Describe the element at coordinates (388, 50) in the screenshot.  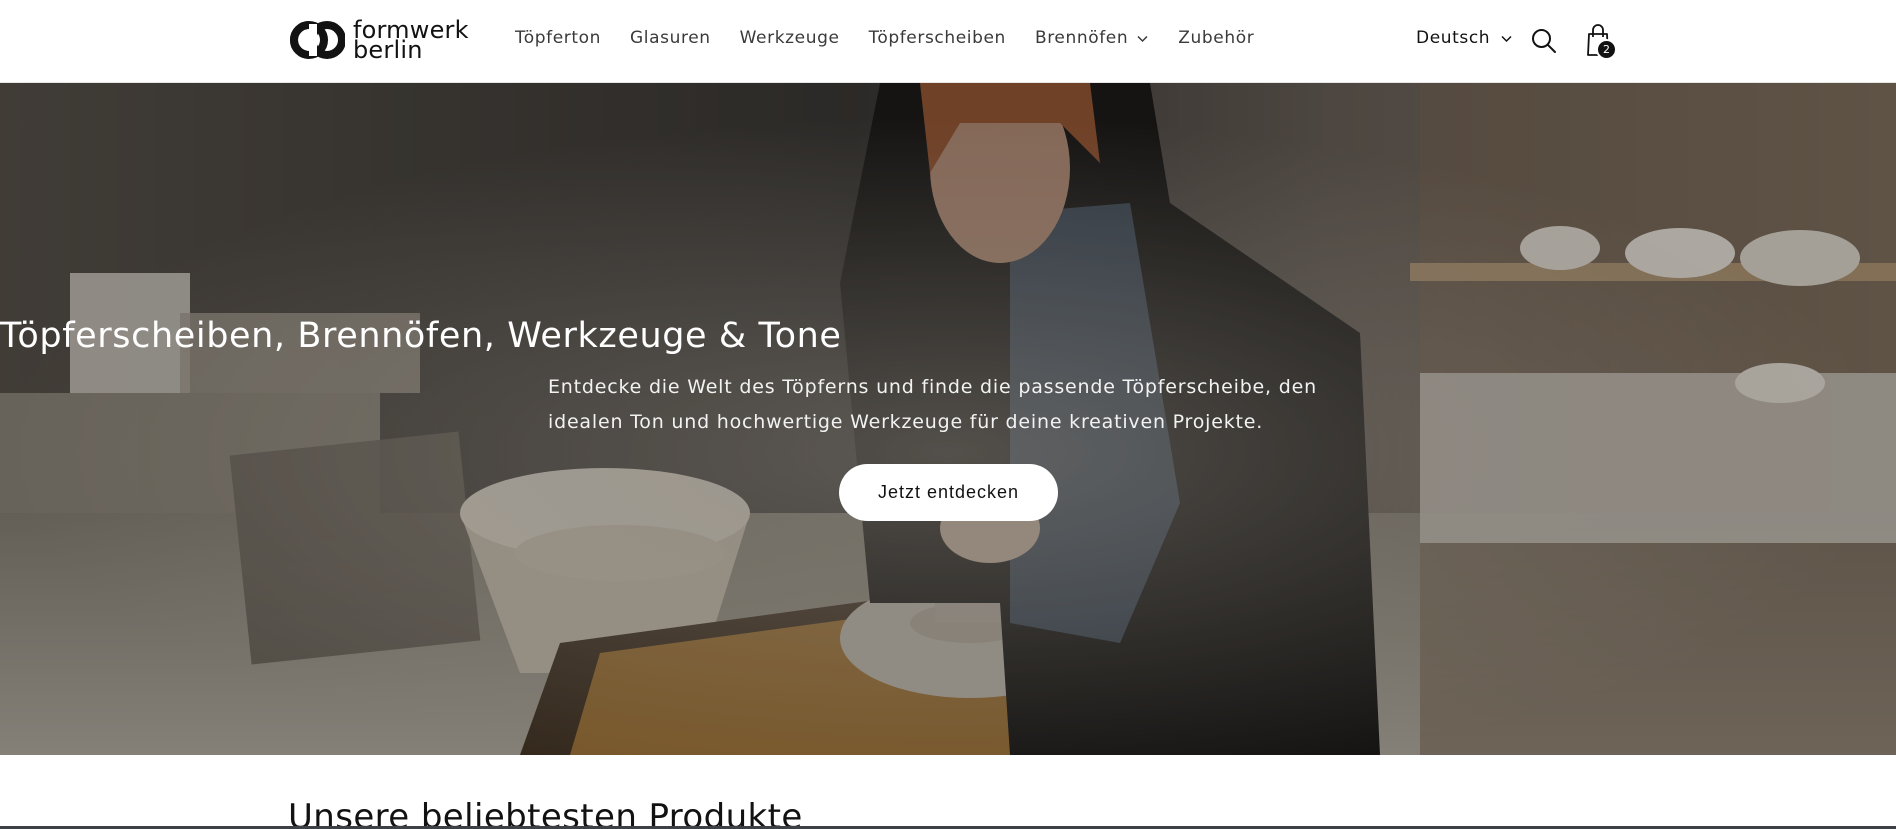
I see `brand-line-2: berlin` at that location.